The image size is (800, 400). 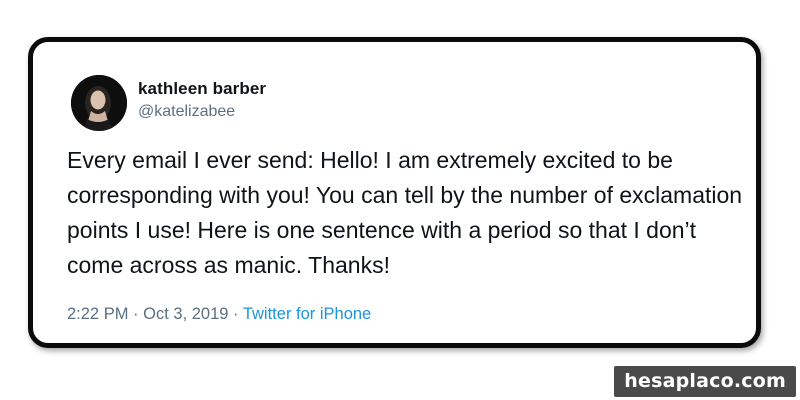 I want to click on tweet-source-link: Twitter for iPhone, so click(x=307, y=314).